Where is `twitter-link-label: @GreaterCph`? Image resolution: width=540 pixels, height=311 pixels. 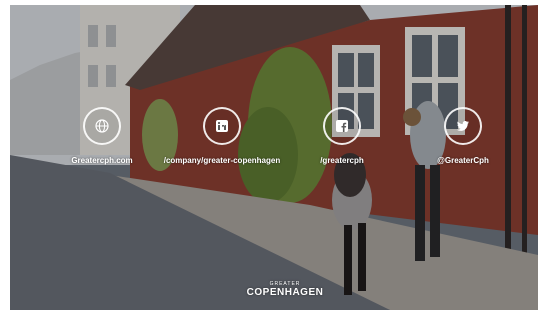 twitter-link-label: @GreaterCph is located at coordinates (463, 160).